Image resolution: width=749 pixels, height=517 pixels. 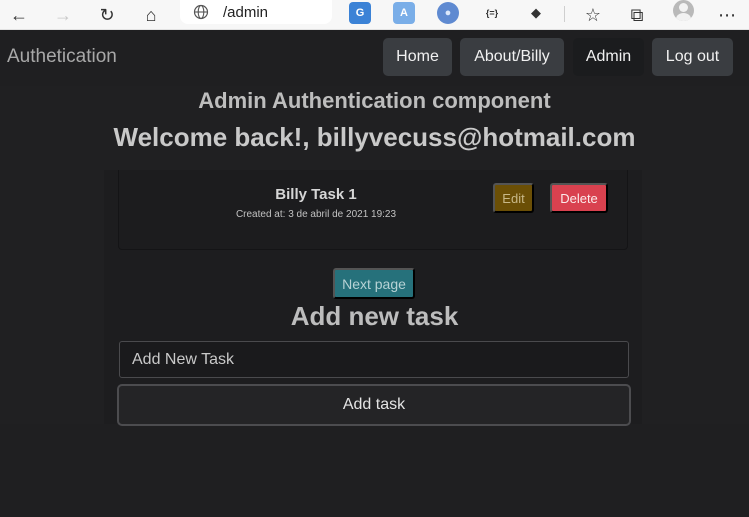 What do you see at coordinates (374, 283) in the screenshot?
I see `next-page-button: Next page` at bounding box center [374, 283].